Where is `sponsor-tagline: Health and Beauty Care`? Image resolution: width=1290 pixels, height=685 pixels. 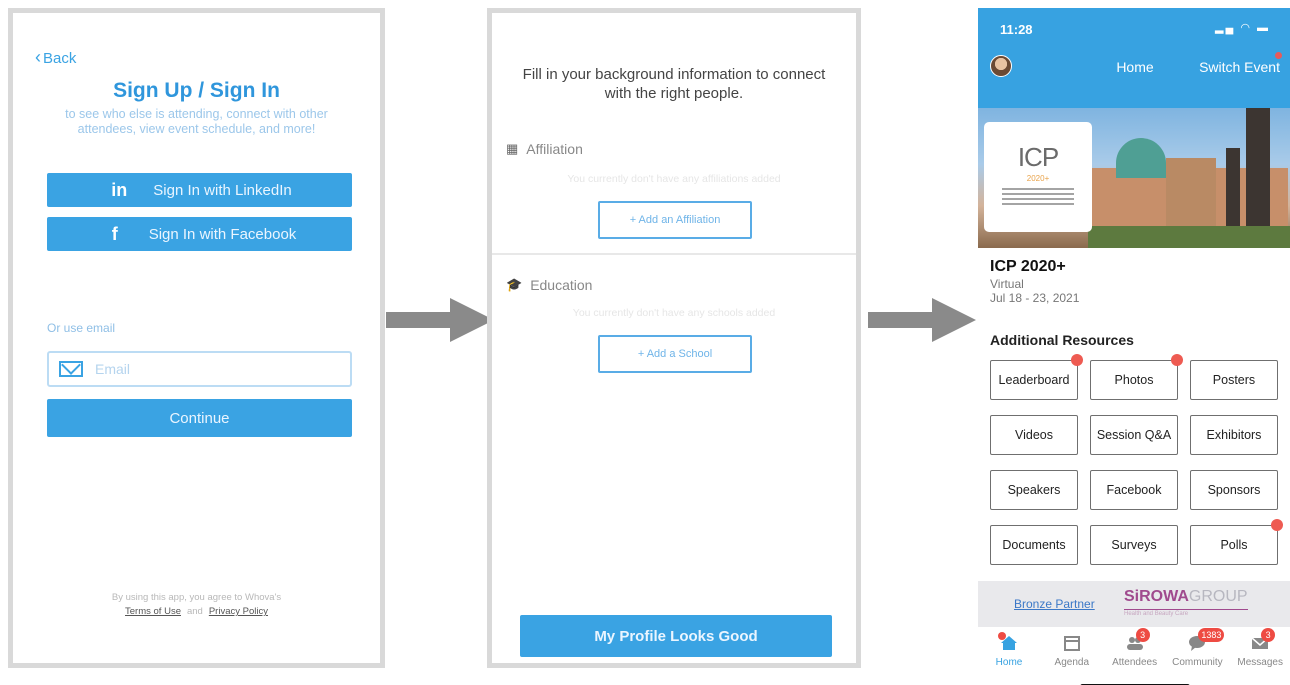 sponsor-tagline: Health and Beauty Care is located at coordinates (1186, 613).